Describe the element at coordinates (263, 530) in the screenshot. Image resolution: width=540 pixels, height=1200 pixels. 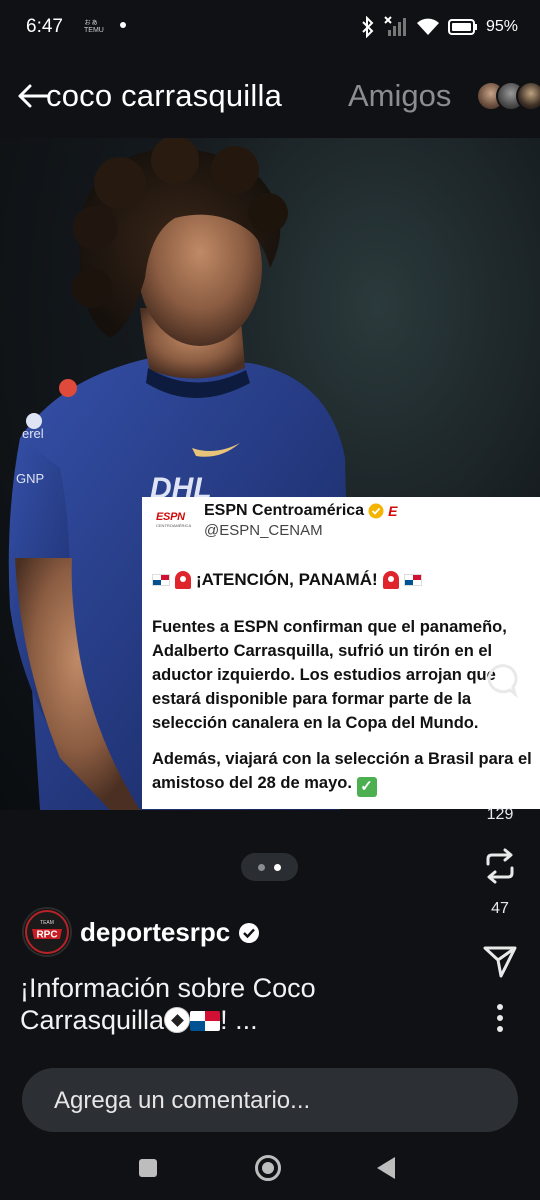
I see `tweet-handle: @ESPN_CENAM` at that location.